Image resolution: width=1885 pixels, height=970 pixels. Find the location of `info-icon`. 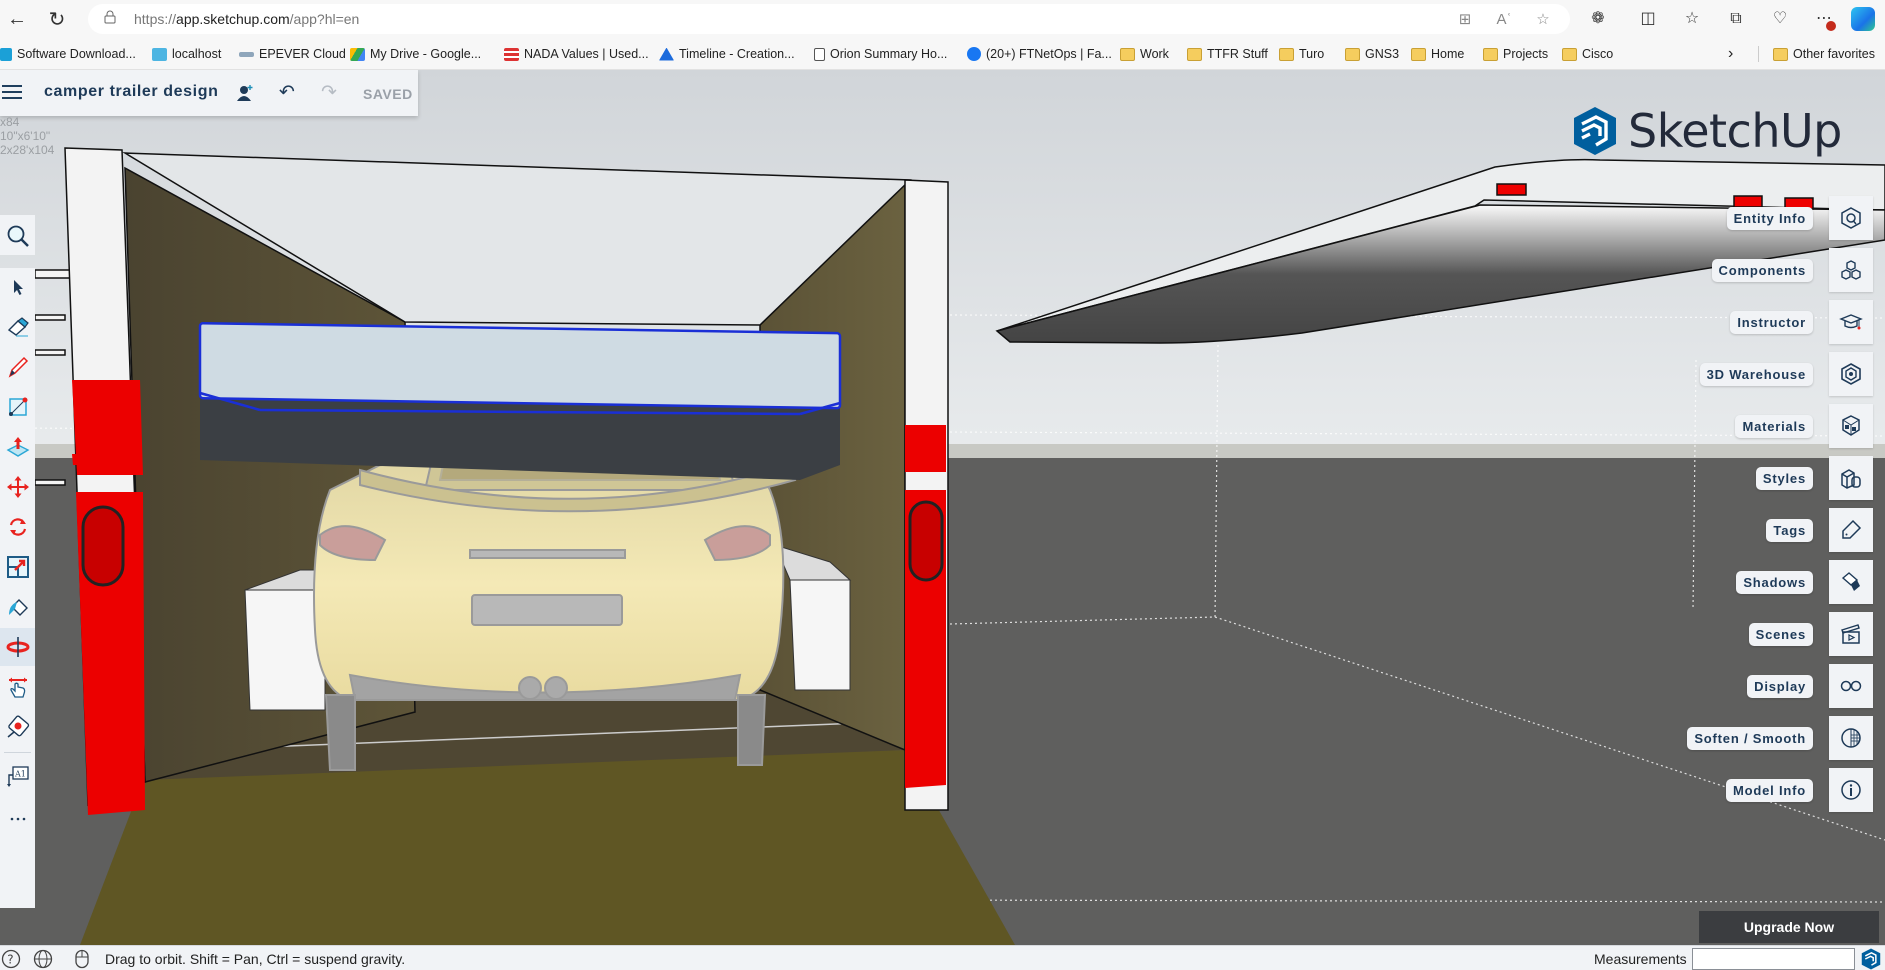

info-icon is located at coordinates (1851, 790).